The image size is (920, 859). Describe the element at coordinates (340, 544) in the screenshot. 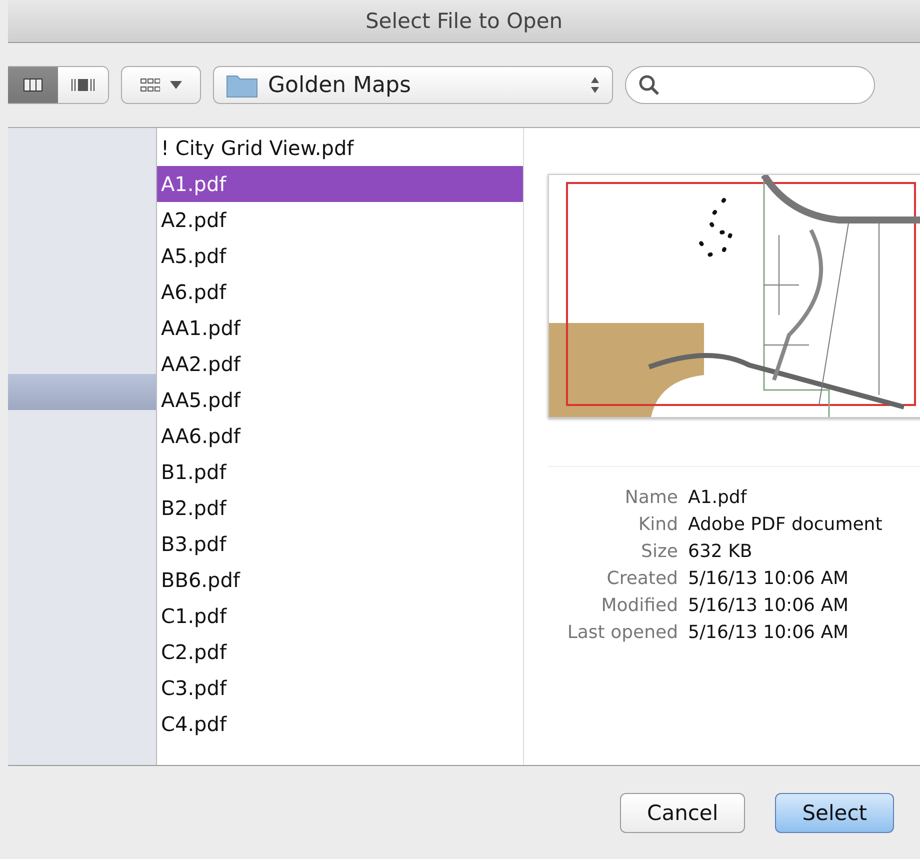

I see `file-row: B3.pdf` at that location.